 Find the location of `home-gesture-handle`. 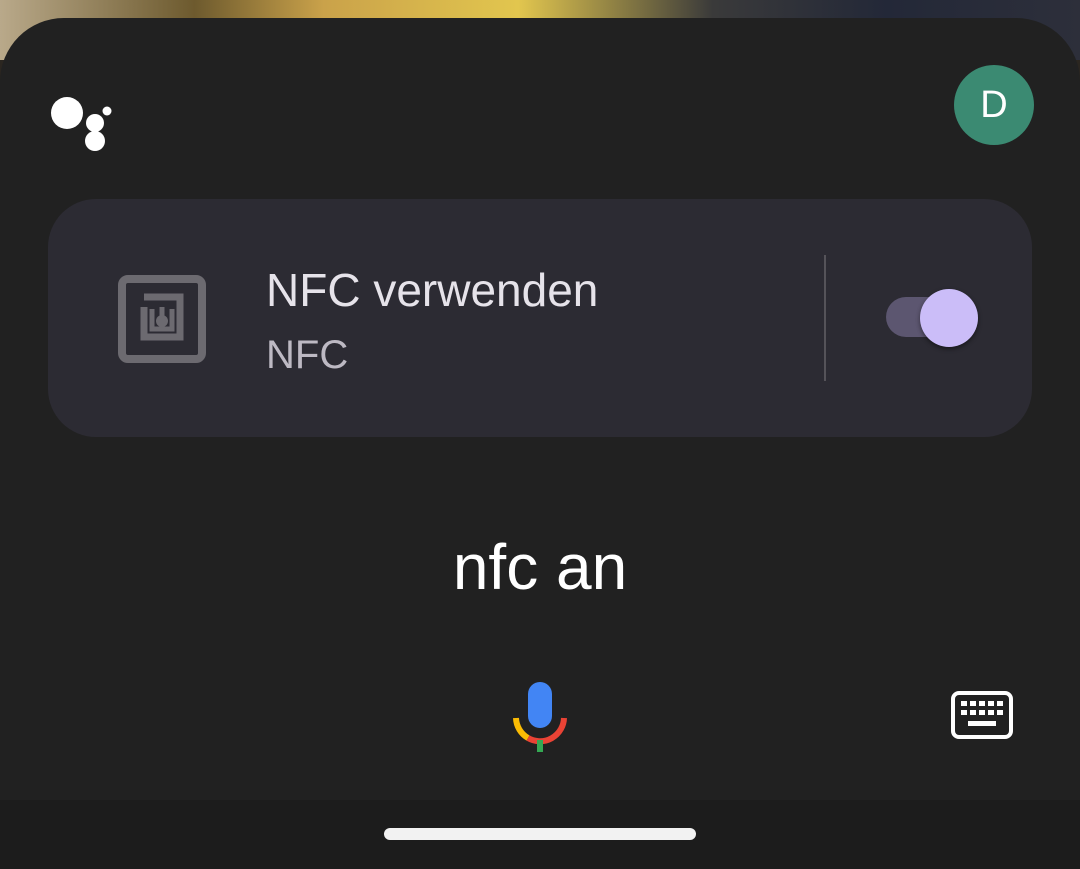

home-gesture-handle is located at coordinates (540, 834).